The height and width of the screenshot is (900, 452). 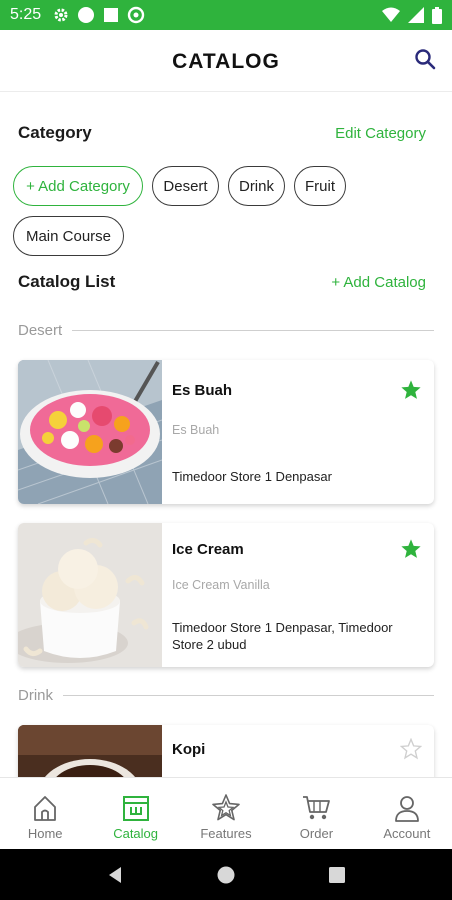 What do you see at coordinates (256, 186) in the screenshot?
I see `category-chip-drink: Drink` at bounding box center [256, 186].